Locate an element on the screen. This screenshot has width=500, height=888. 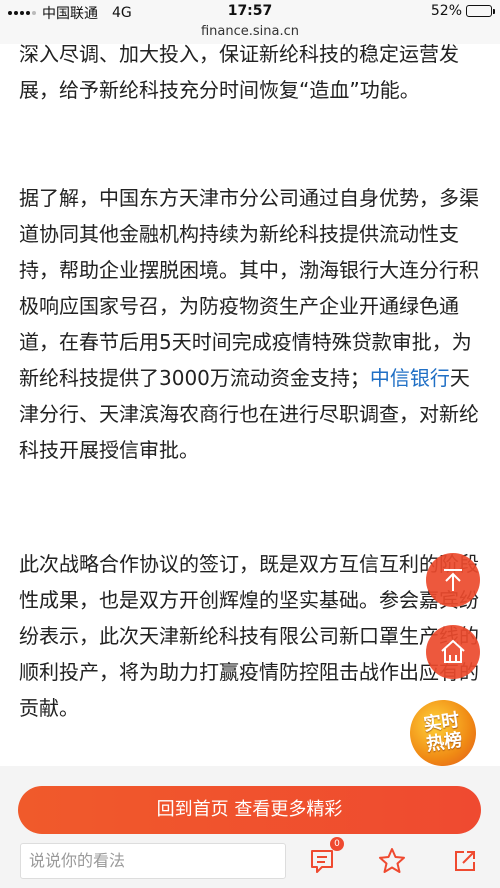
back-to-top-button is located at coordinates (453, 580).